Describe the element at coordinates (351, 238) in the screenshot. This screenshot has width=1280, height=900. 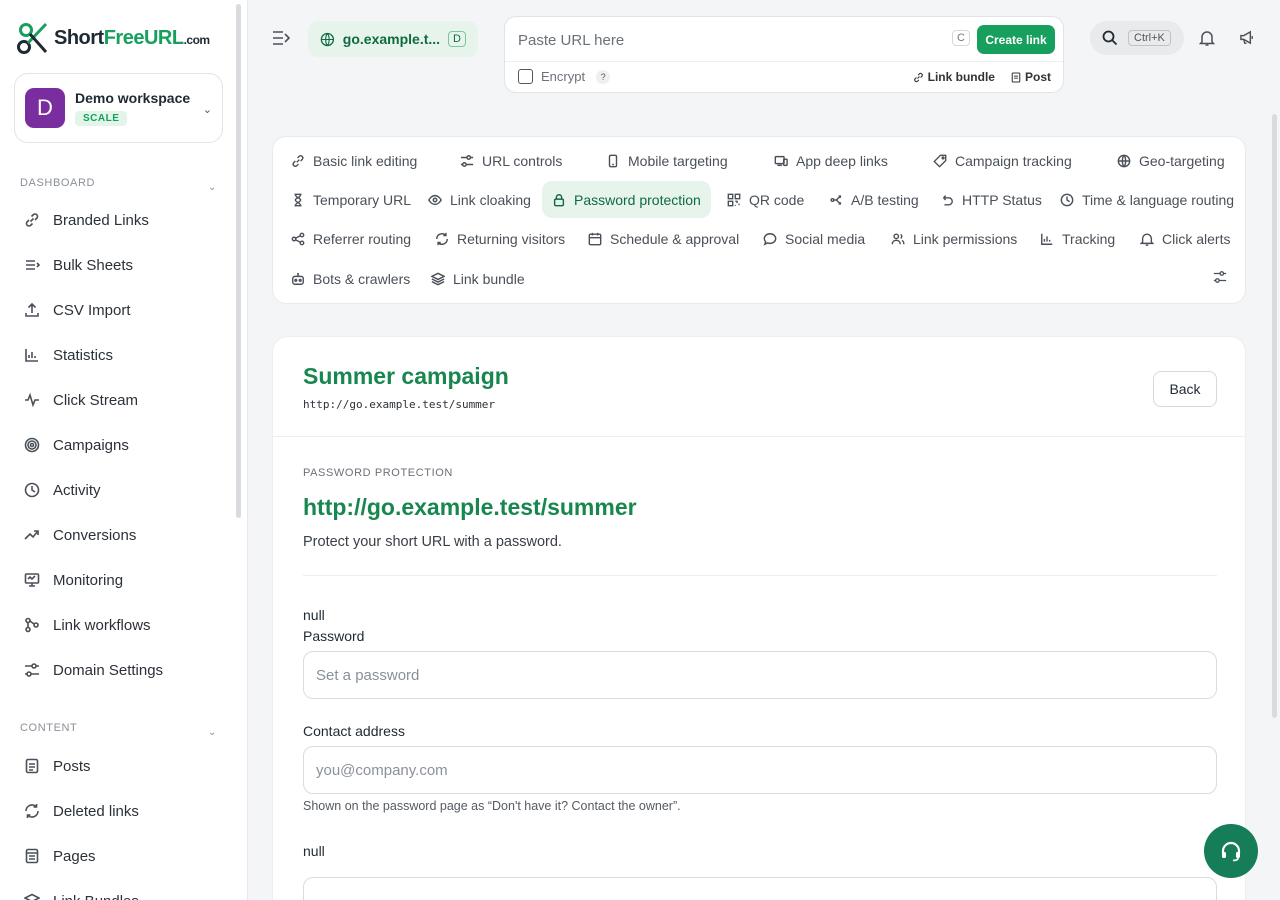
I see `tab-referrer-routing: Referrer routing` at that location.